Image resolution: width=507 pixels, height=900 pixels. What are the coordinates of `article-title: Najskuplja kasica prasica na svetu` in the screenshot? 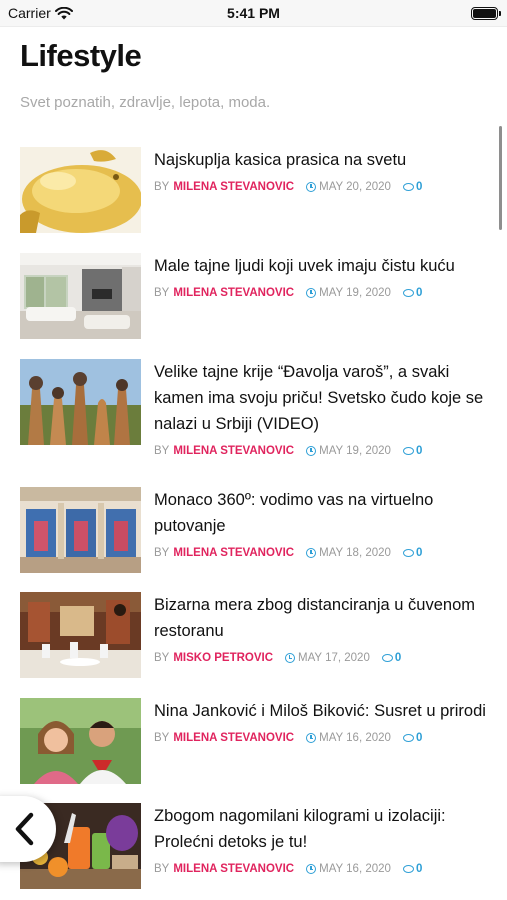 It's located at (322, 160).